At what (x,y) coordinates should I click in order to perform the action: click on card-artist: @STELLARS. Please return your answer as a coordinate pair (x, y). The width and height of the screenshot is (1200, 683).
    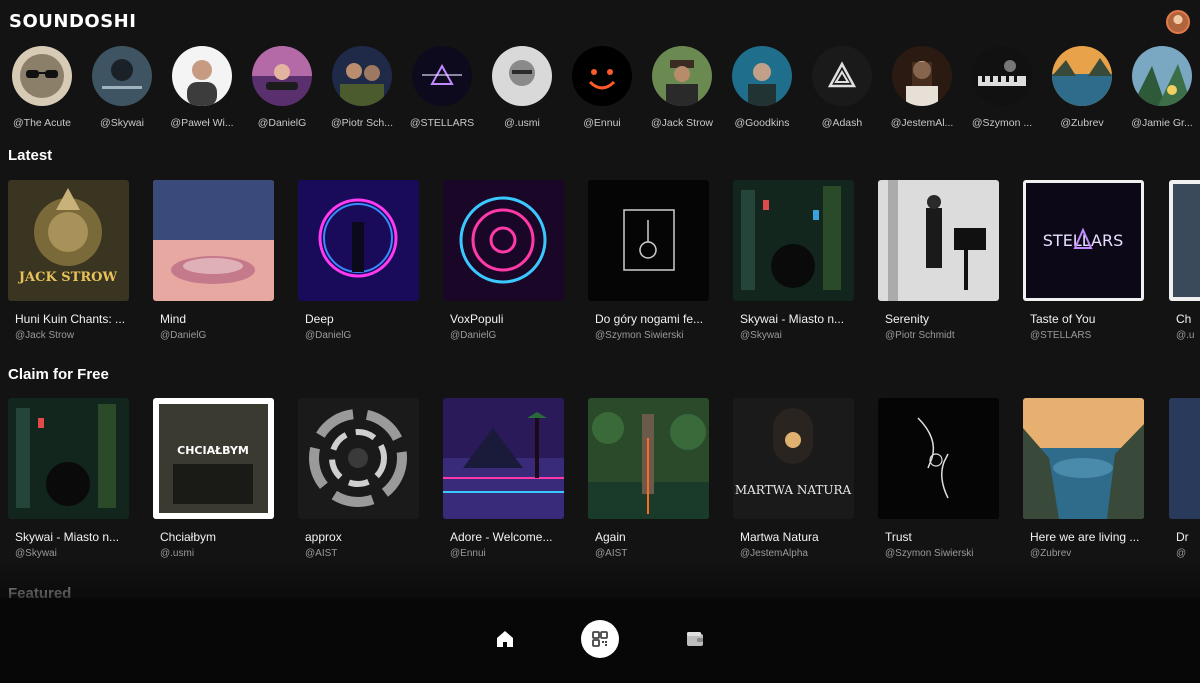
    Looking at the image, I should click on (1061, 335).